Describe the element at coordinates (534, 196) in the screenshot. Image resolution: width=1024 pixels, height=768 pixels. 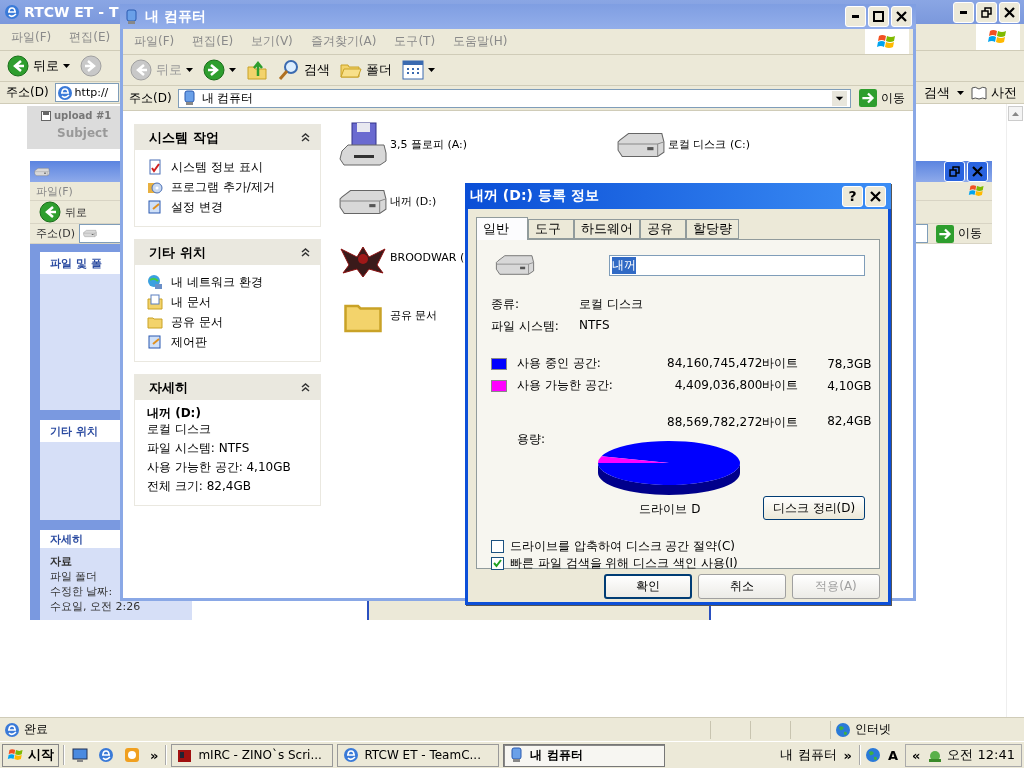
I see `dialog-title: 내꺼 (D:) 등록 정보` at that location.